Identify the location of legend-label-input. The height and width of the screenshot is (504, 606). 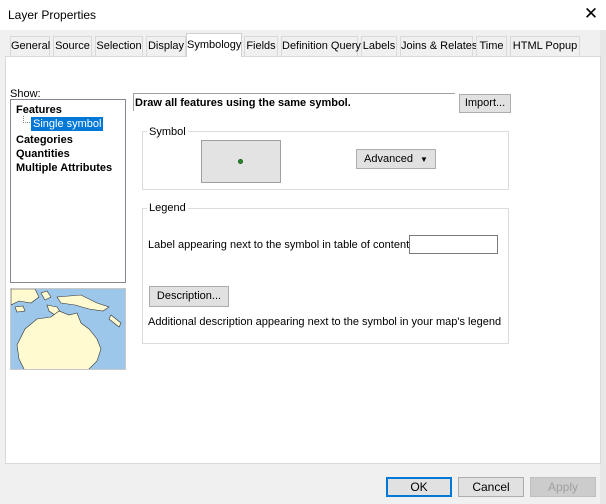
(453, 244).